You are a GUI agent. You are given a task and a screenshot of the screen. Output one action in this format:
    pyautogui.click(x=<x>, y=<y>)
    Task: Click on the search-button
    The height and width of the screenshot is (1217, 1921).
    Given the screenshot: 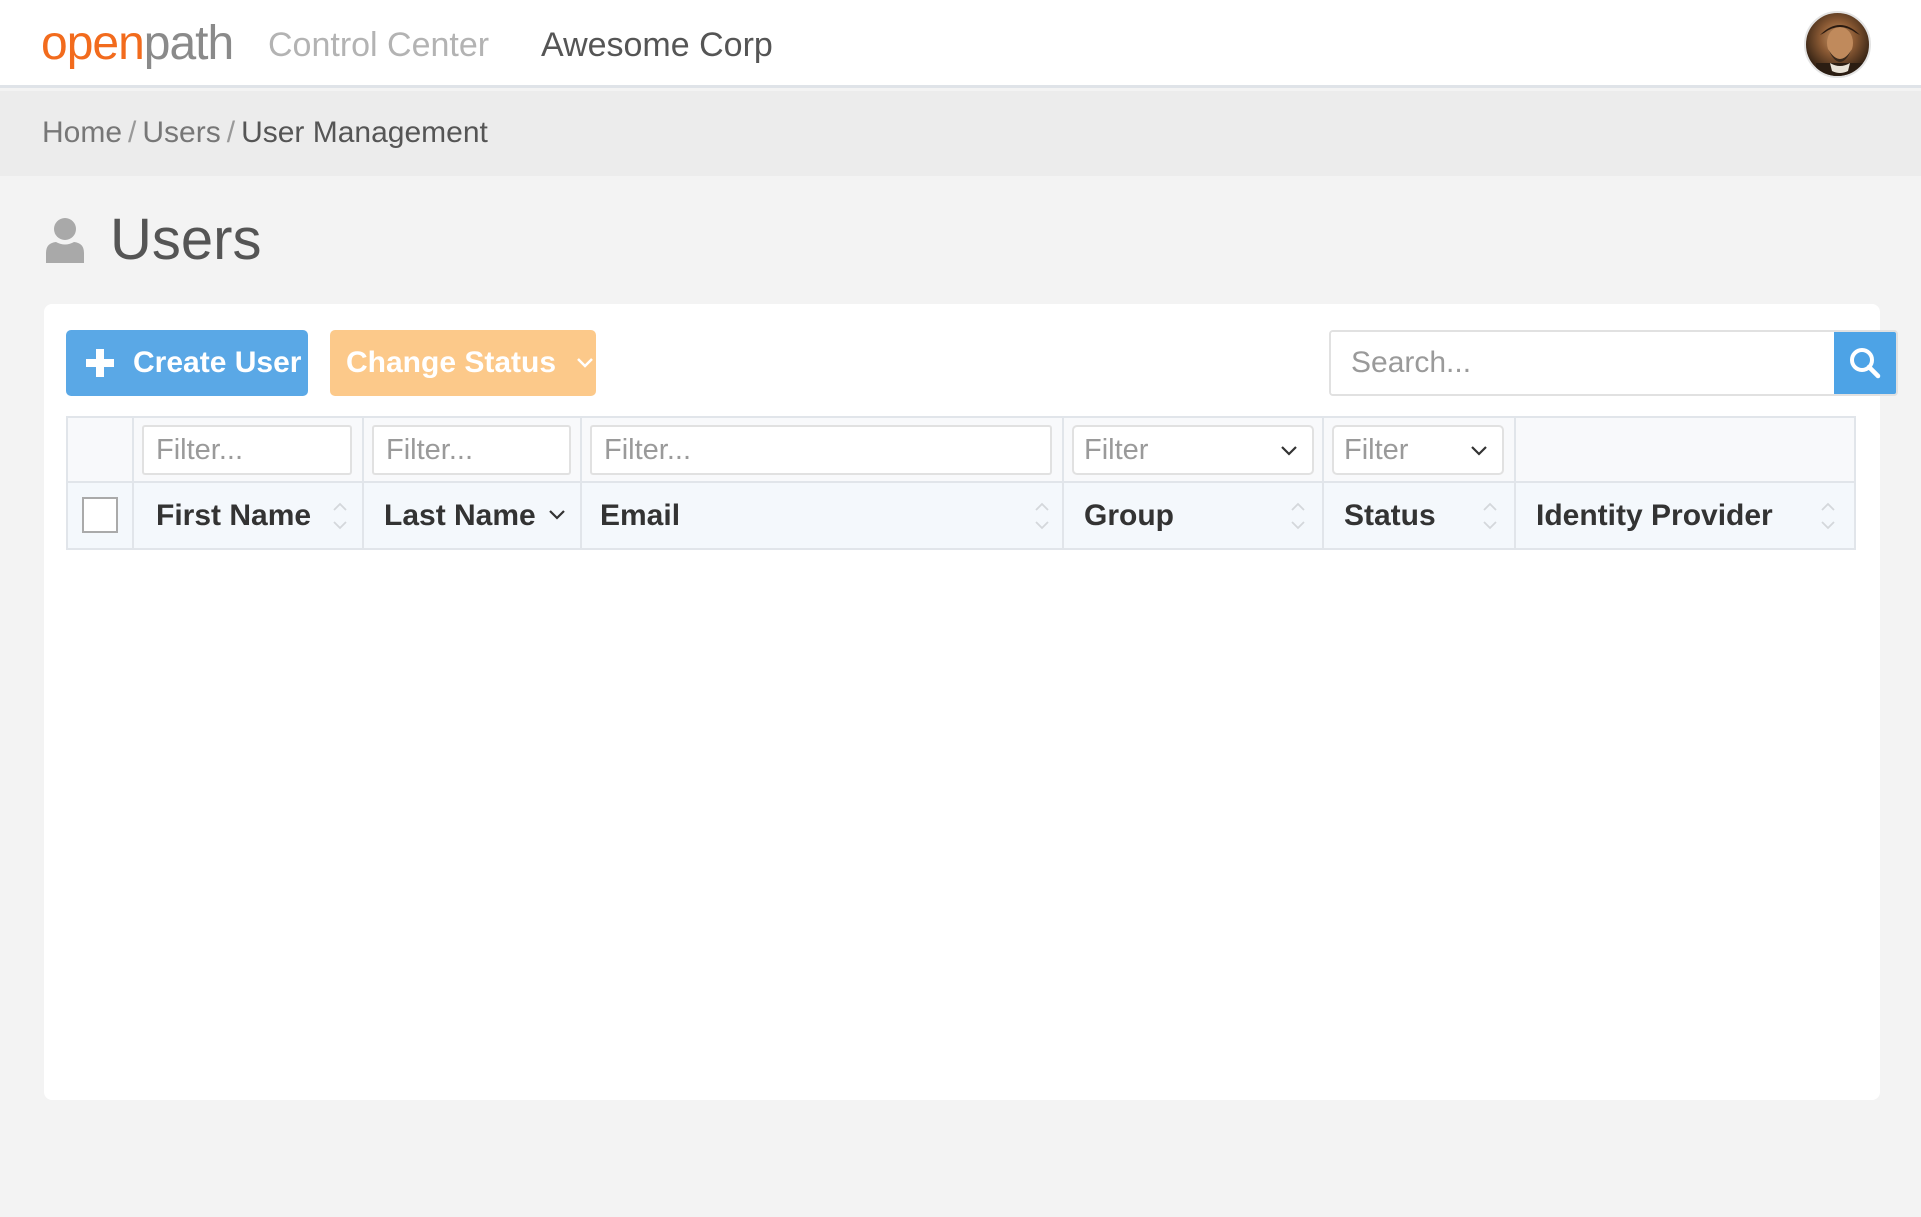 What is the action you would take?
    pyautogui.click(x=1865, y=363)
    